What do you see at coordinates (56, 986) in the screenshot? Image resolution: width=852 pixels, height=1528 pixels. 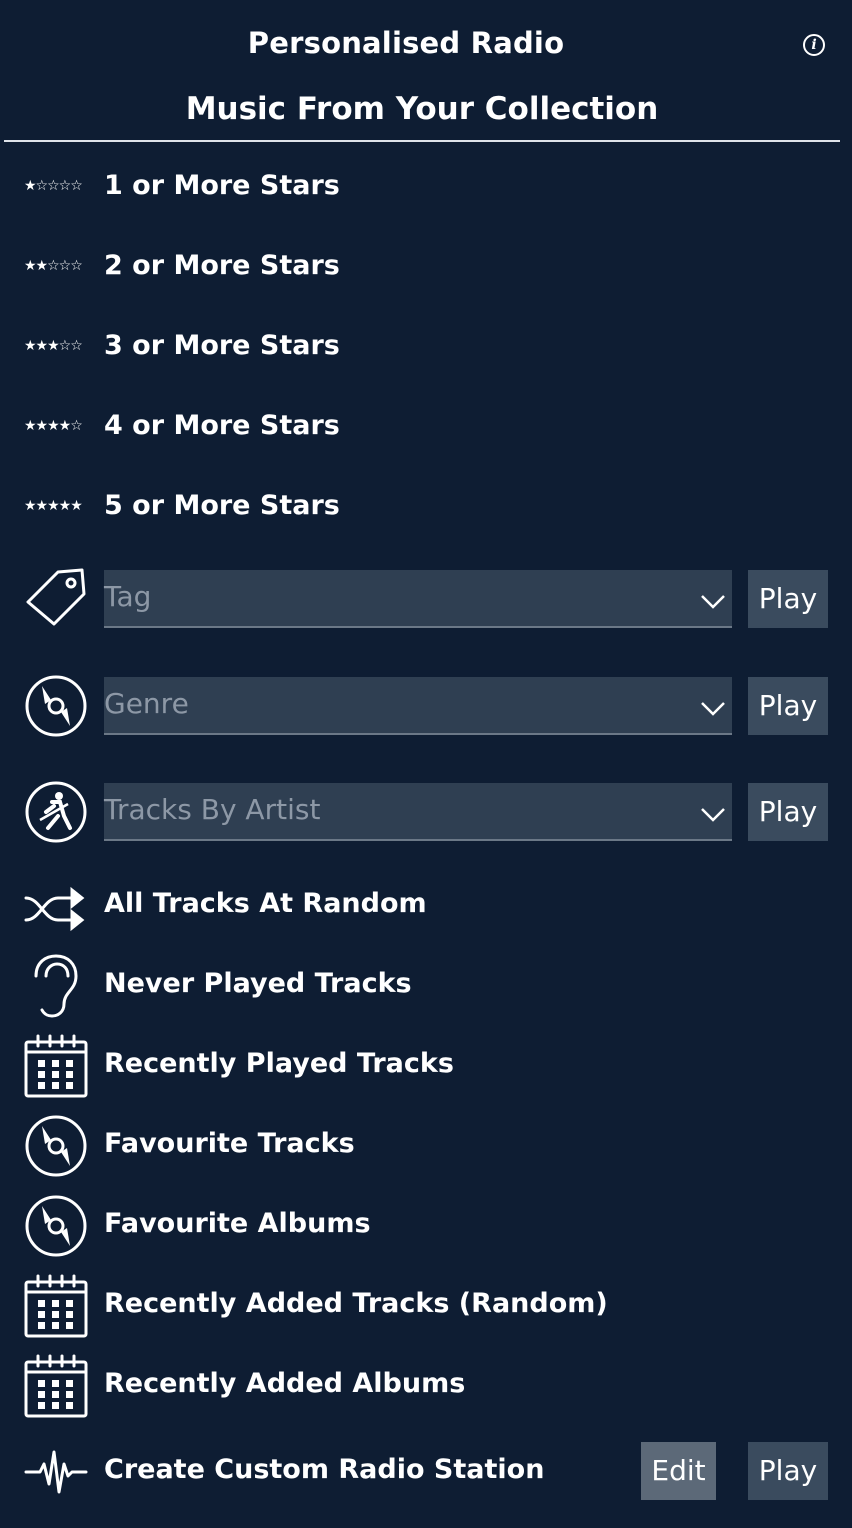 I see `ear-icon` at bounding box center [56, 986].